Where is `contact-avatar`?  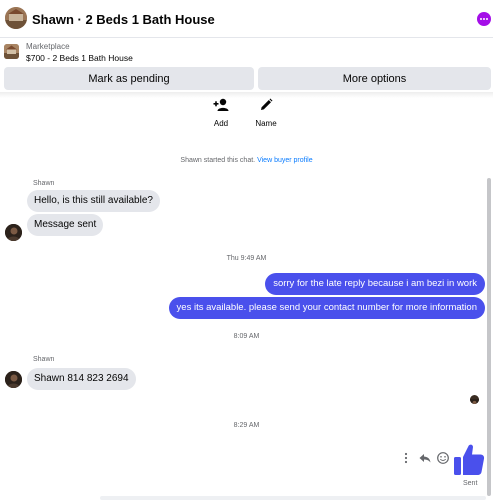
contact-avatar is located at coordinates (16, 18).